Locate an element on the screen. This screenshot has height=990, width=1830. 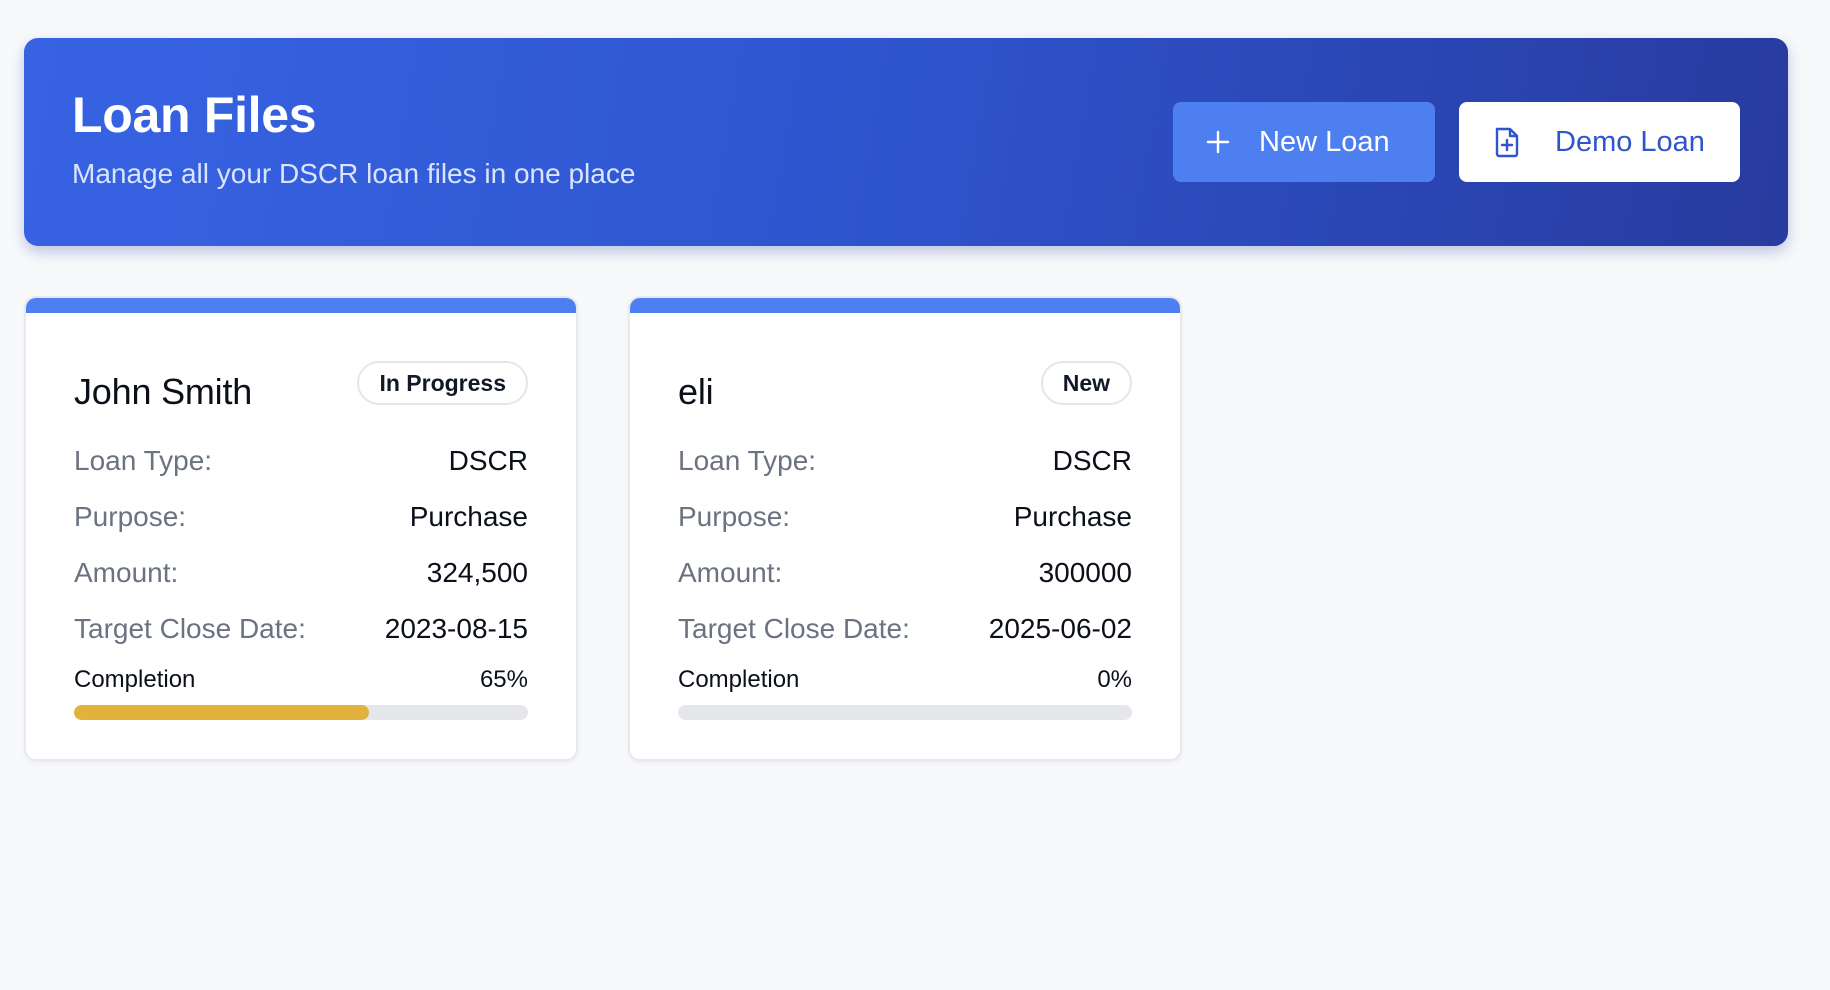
status-badge: New is located at coordinates (1086, 383).